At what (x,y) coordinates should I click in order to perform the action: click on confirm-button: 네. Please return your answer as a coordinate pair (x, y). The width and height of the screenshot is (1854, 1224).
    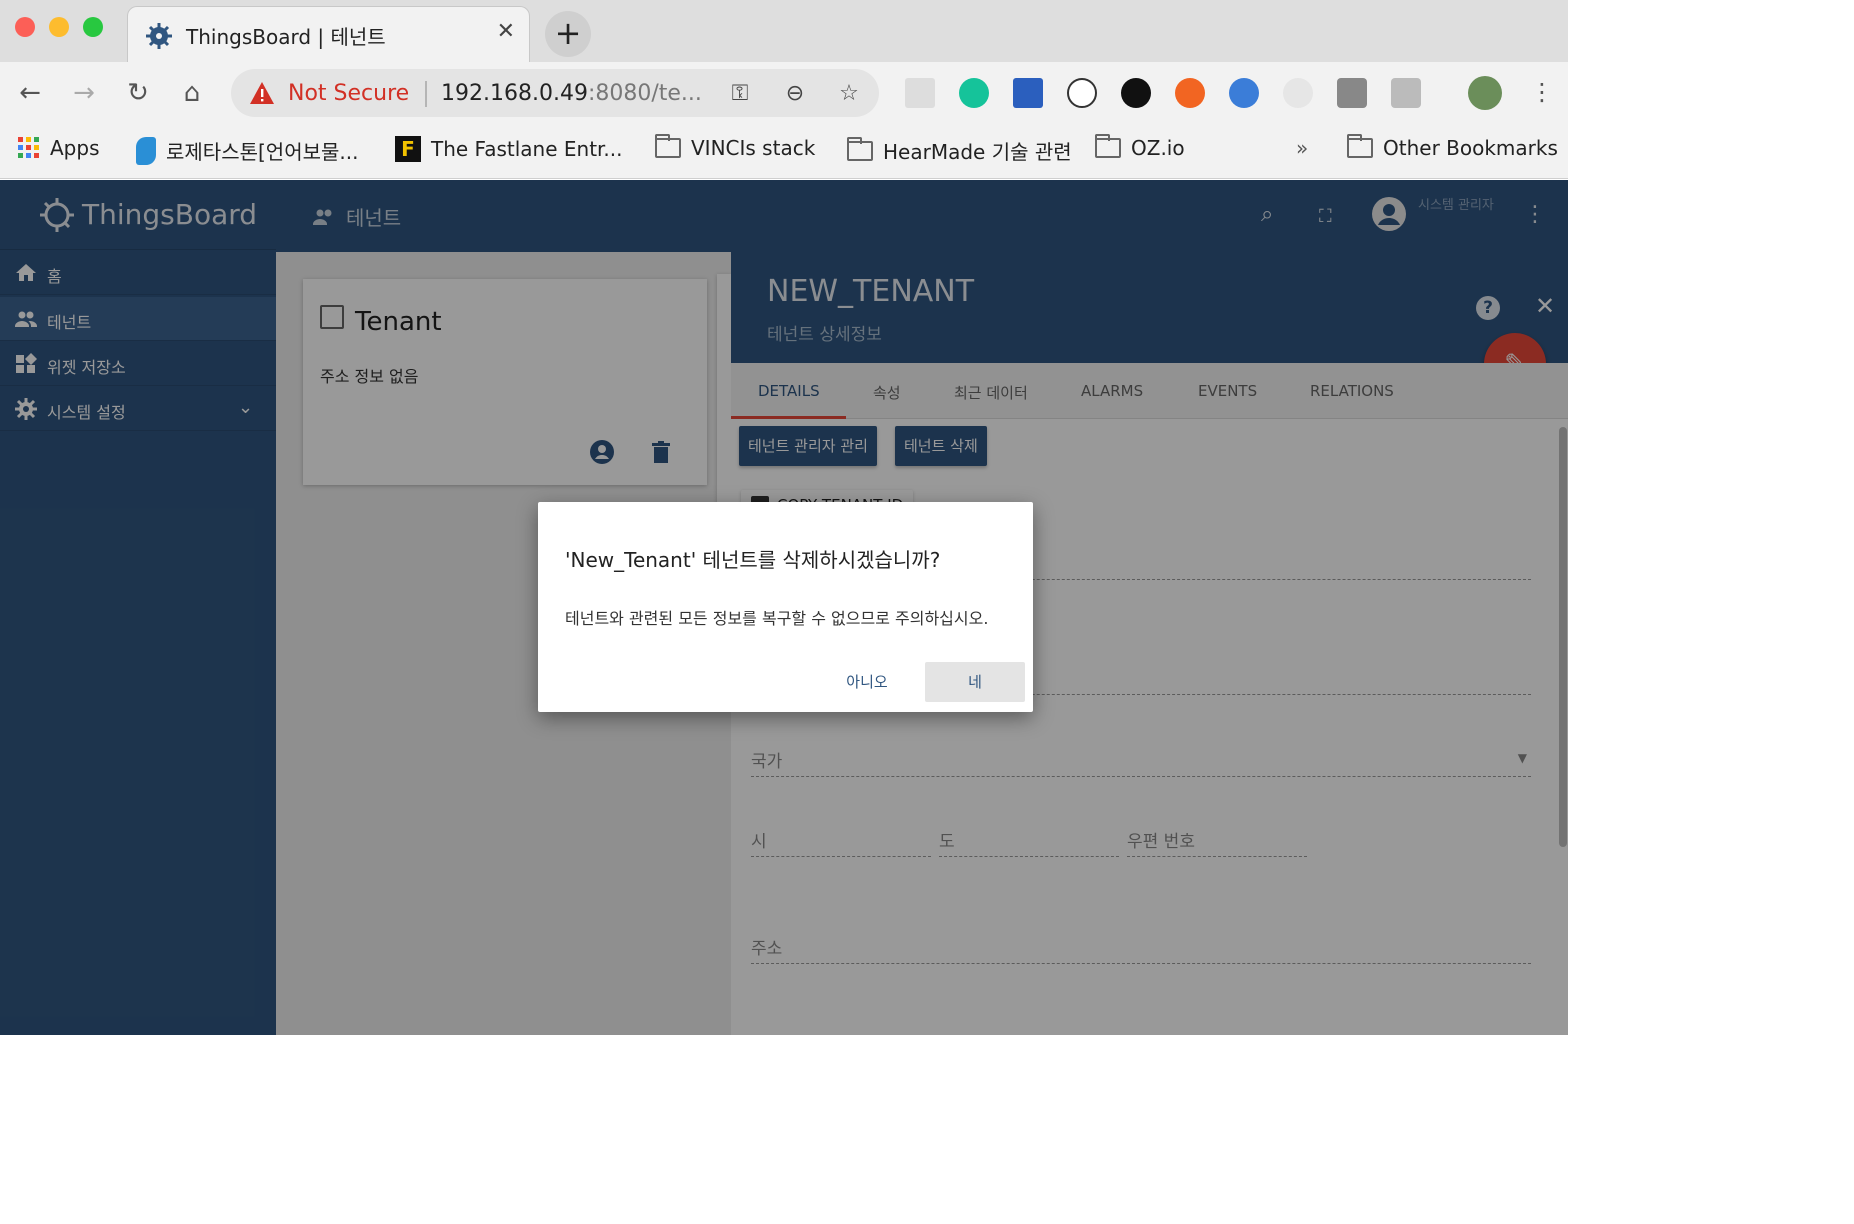
    Looking at the image, I should click on (975, 682).